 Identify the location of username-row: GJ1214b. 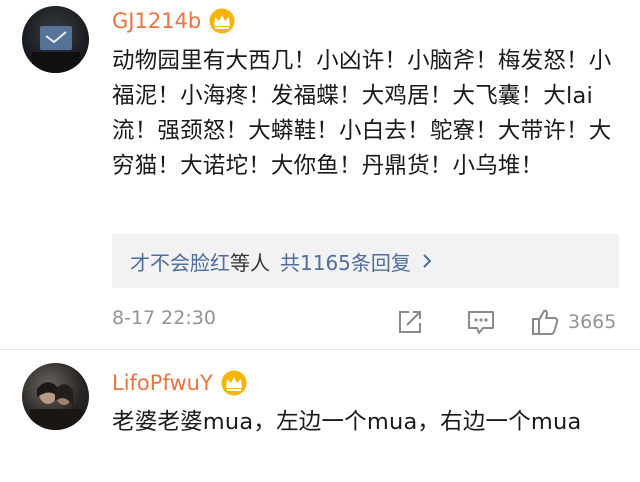
(174, 21).